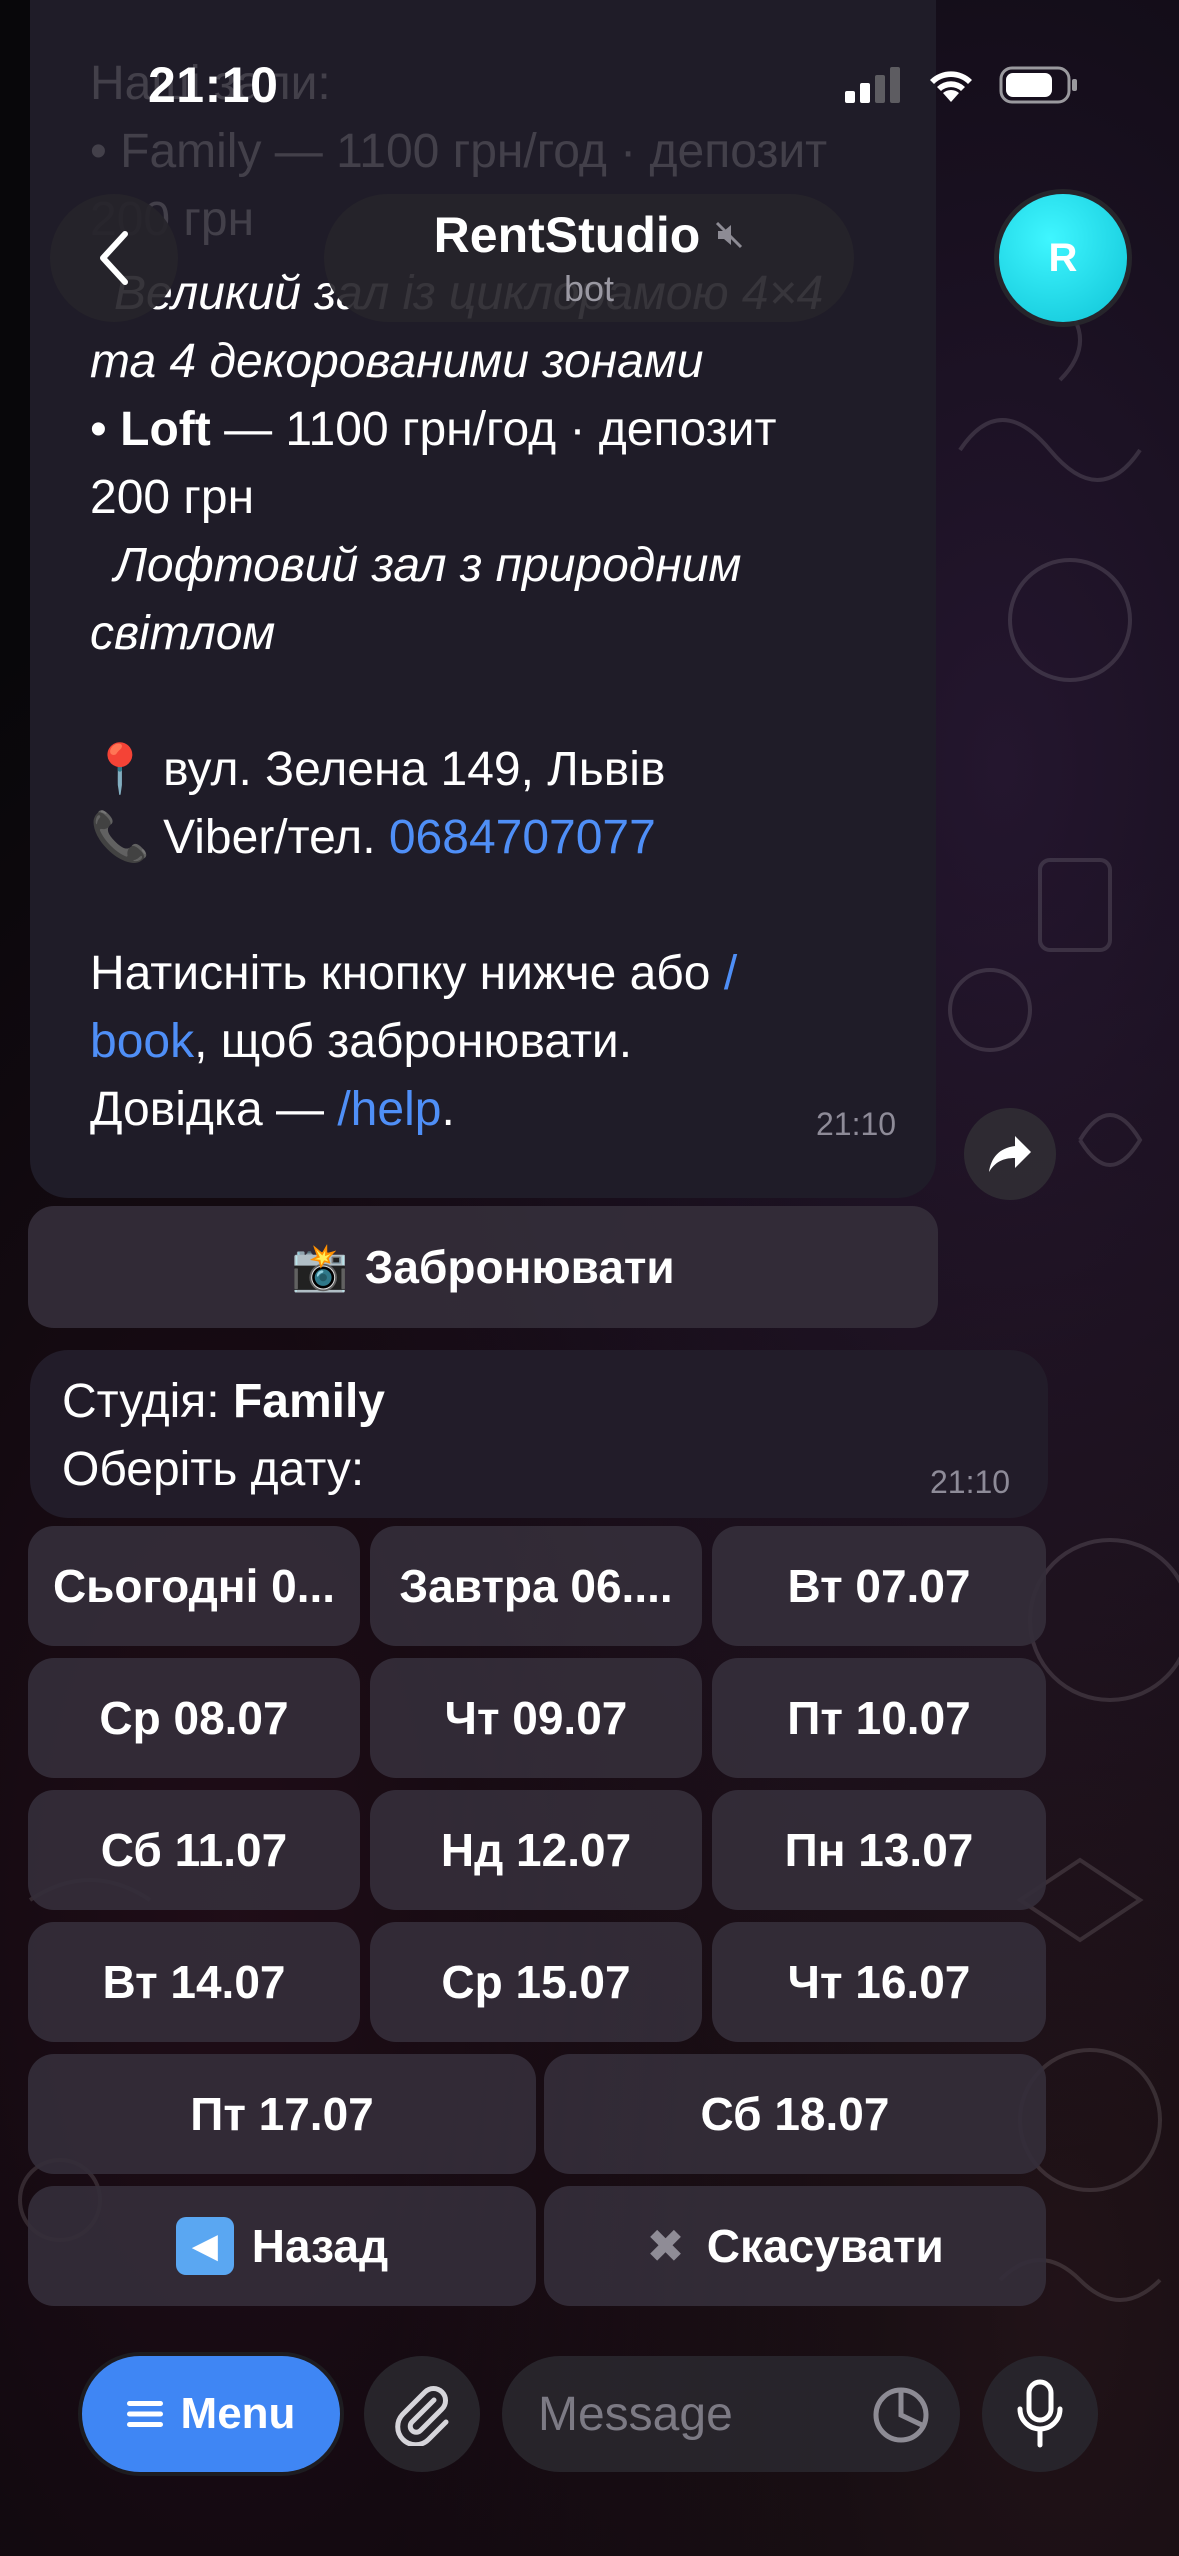  Describe the element at coordinates (901, 2415) in the screenshot. I see `sticker-icon` at that location.